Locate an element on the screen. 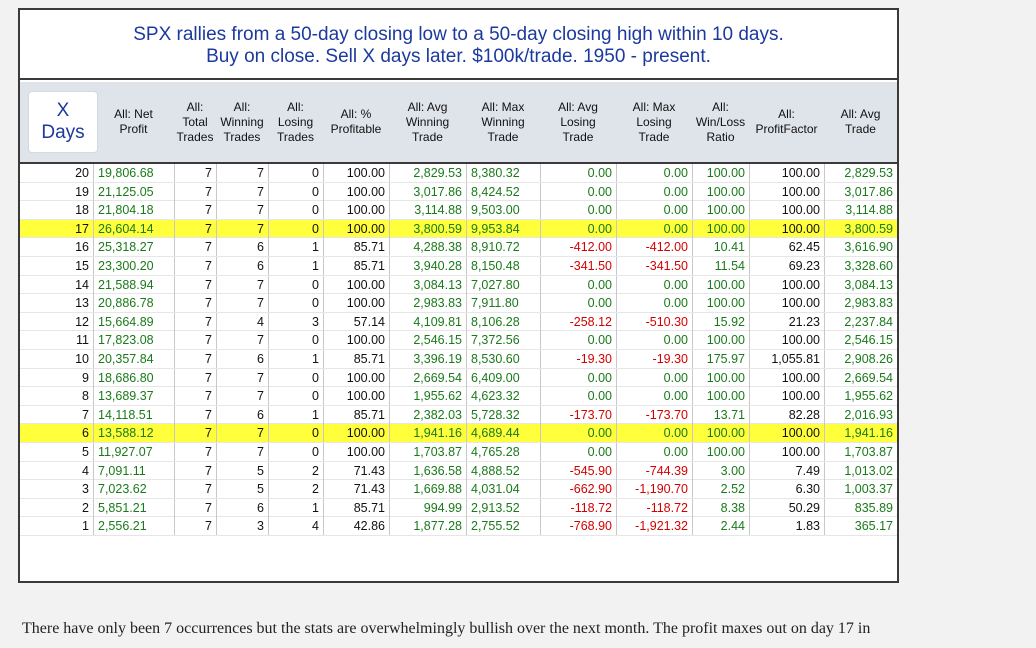  x-days-header: X Days is located at coordinates (63, 122).